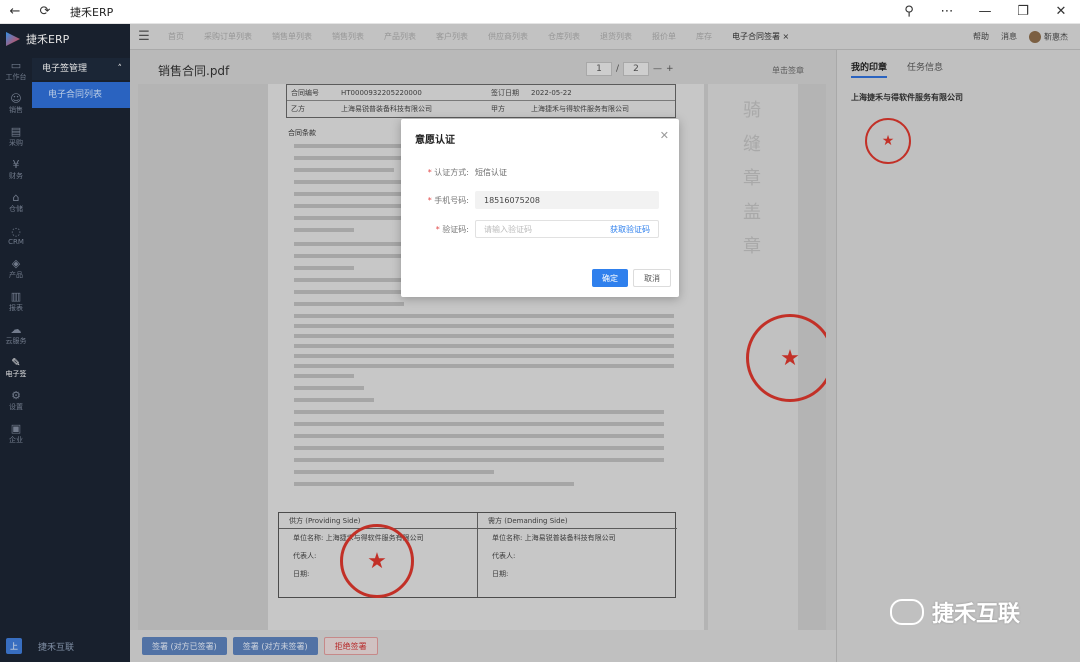 The image size is (1080, 662). What do you see at coordinates (567, 200) in the screenshot?
I see `phone-field: 18516075208` at bounding box center [567, 200].